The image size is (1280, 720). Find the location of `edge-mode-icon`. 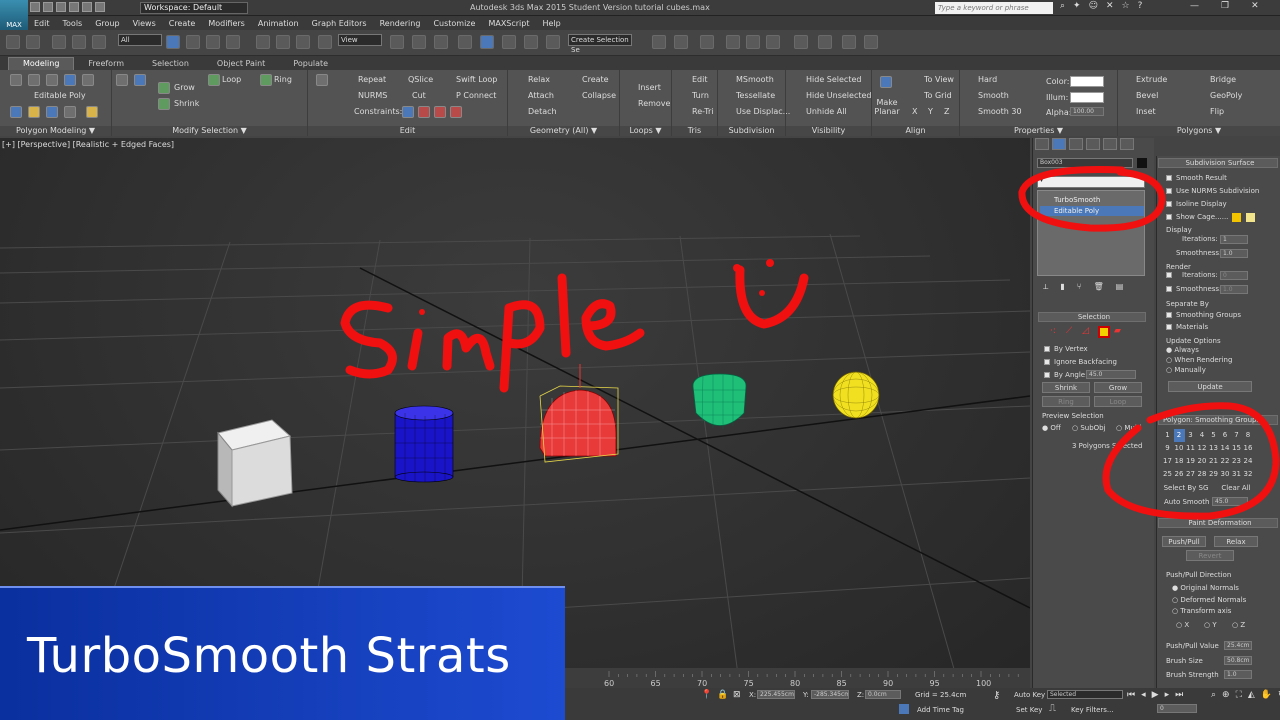

edge-mode-icon is located at coordinates (34, 80).